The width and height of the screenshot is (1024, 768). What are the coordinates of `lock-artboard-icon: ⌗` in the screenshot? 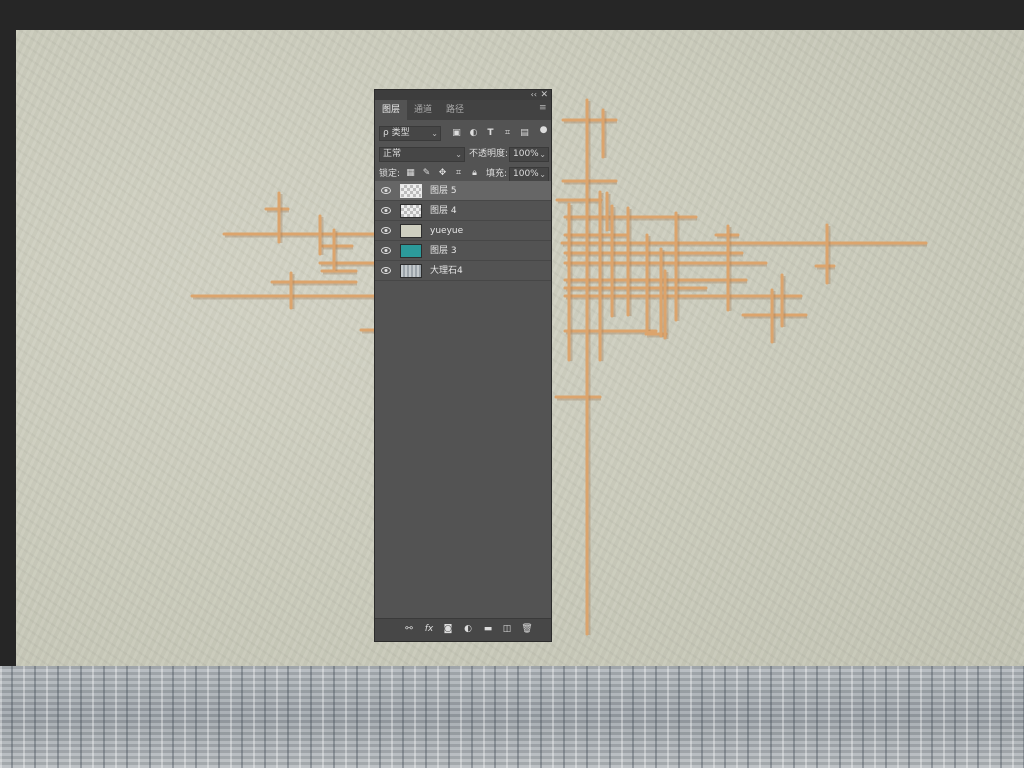 It's located at (458, 173).